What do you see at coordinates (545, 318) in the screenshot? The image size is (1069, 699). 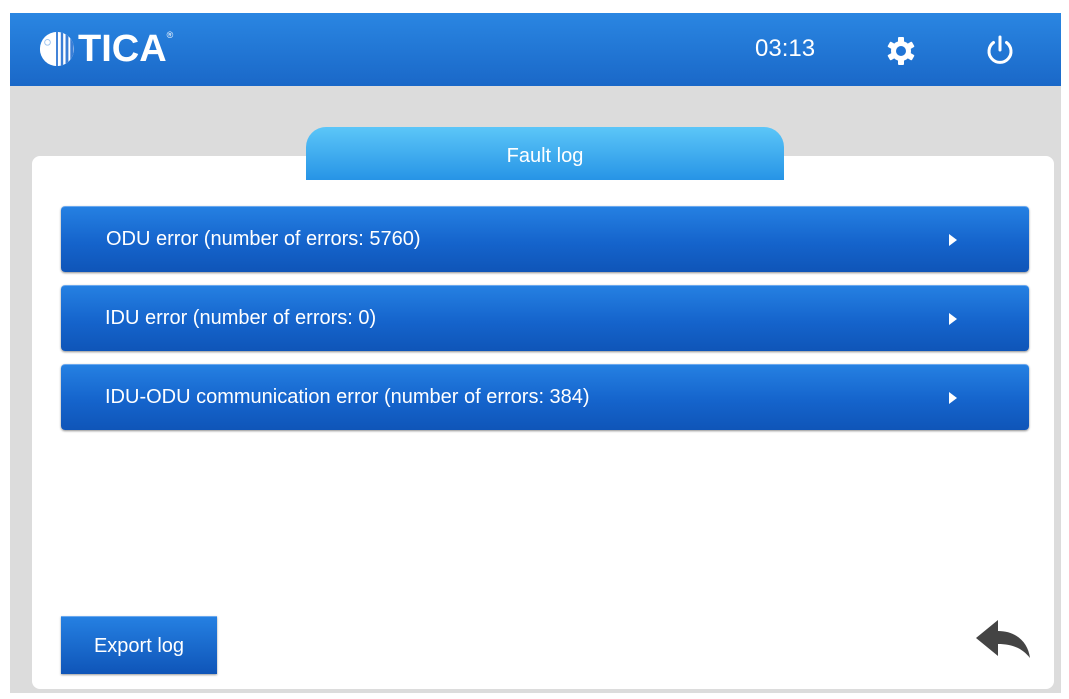 I see `idu-error-button: IDU error (number of errors: 0)` at bounding box center [545, 318].